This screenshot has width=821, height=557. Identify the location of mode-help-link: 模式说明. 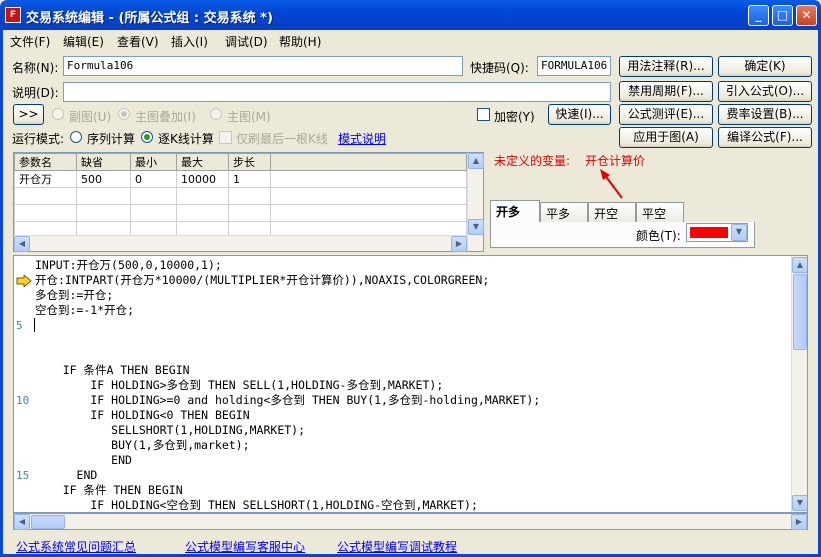
(362, 138).